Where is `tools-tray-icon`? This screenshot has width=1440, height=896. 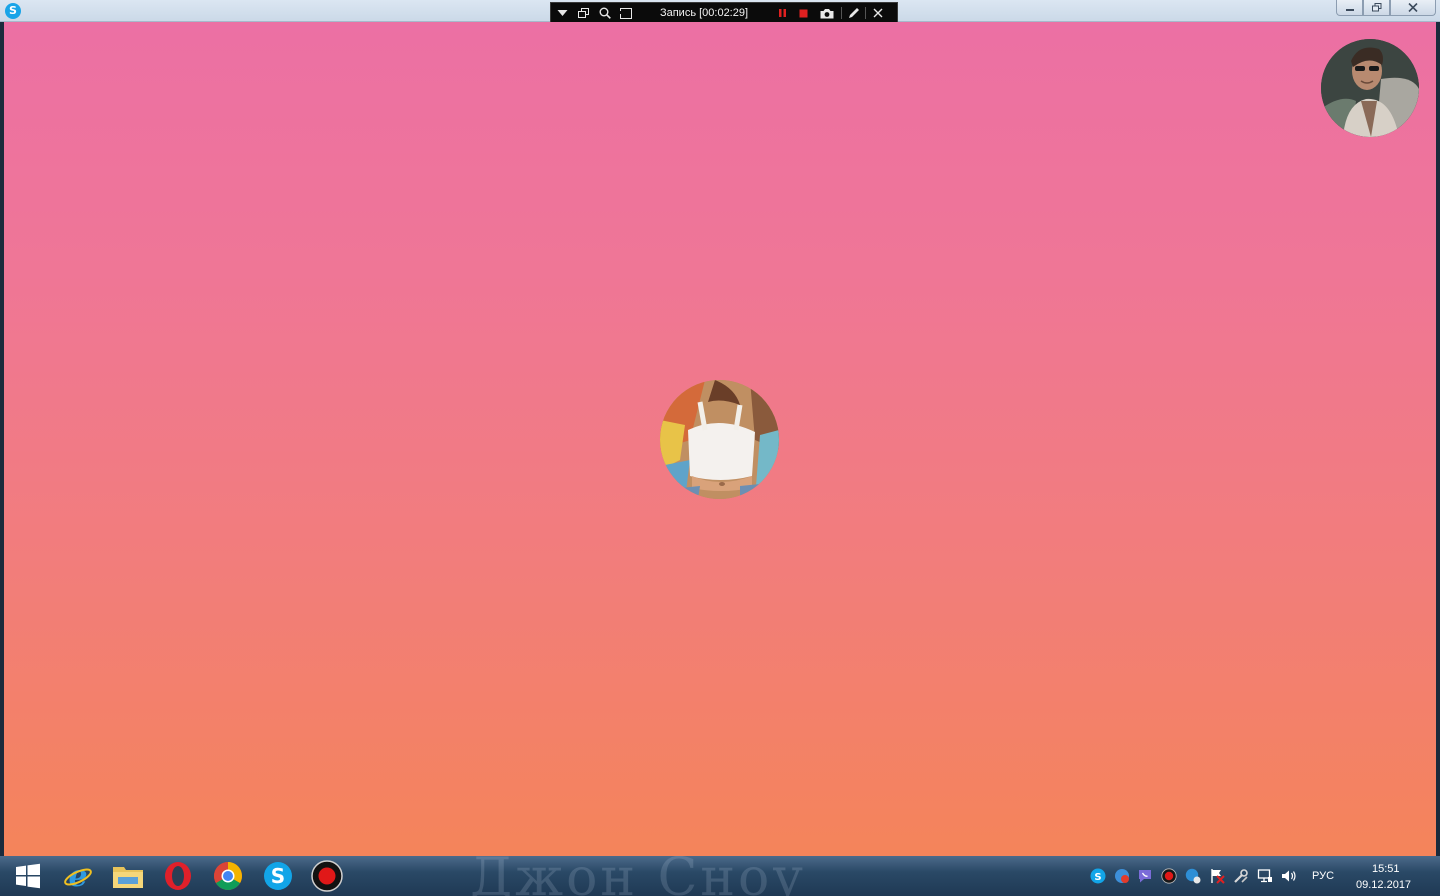 tools-tray-icon is located at coordinates (1241, 876).